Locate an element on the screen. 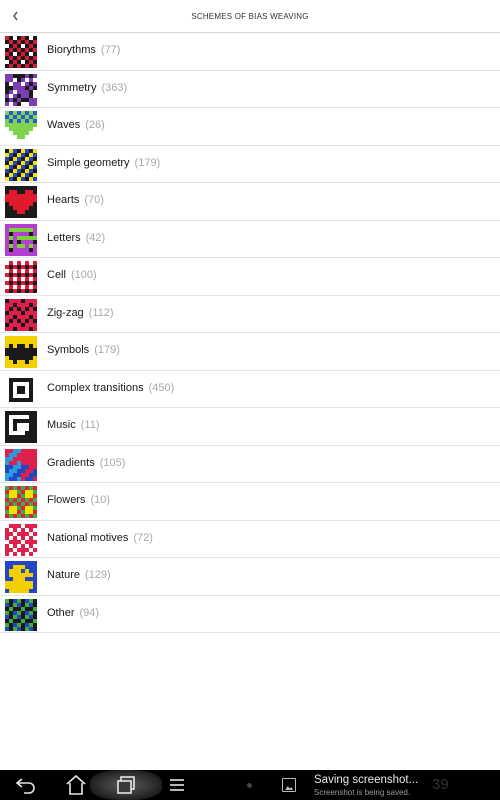 This screenshot has width=500, height=800. nav-home-button is located at coordinates (76, 785).